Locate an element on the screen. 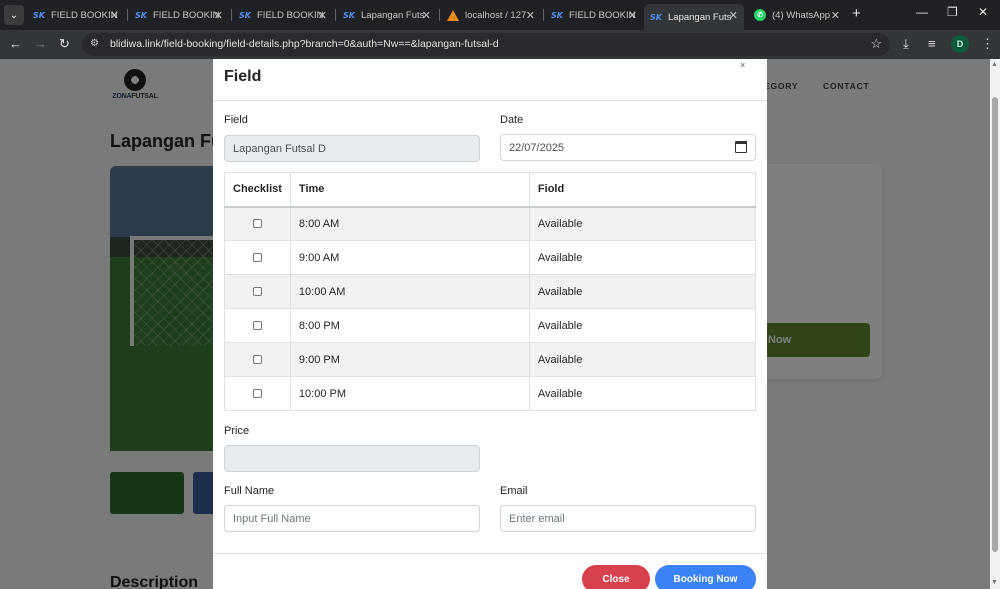 This screenshot has width=1000, height=589. column-header-field: Fiold is located at coordinates (642, 190).